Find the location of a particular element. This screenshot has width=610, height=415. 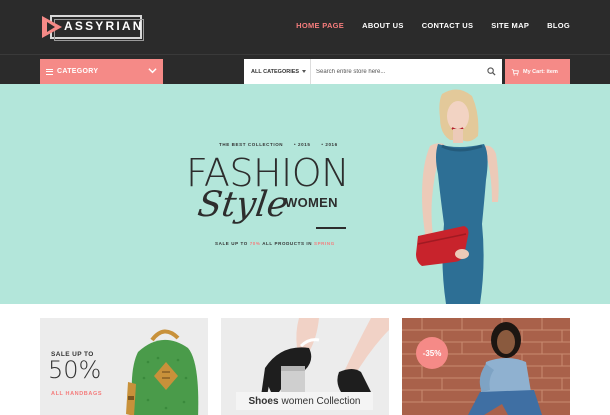

shoes-caption: Shoes women Collection is located at coordinates (304, 401).